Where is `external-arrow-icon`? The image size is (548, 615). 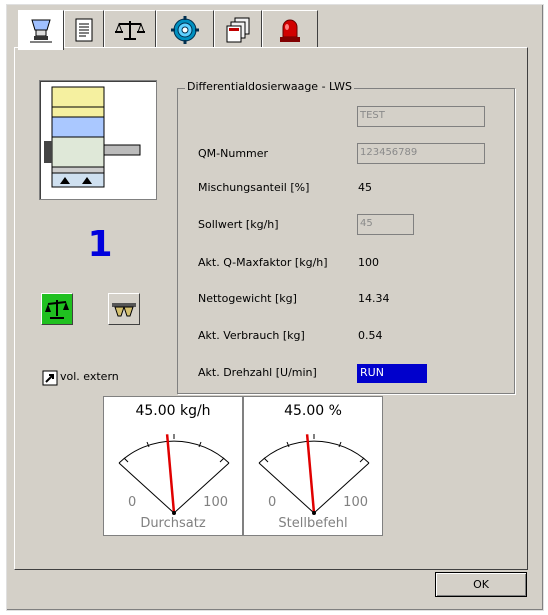
external-arrow-icon is located at coordinates (50, 378).